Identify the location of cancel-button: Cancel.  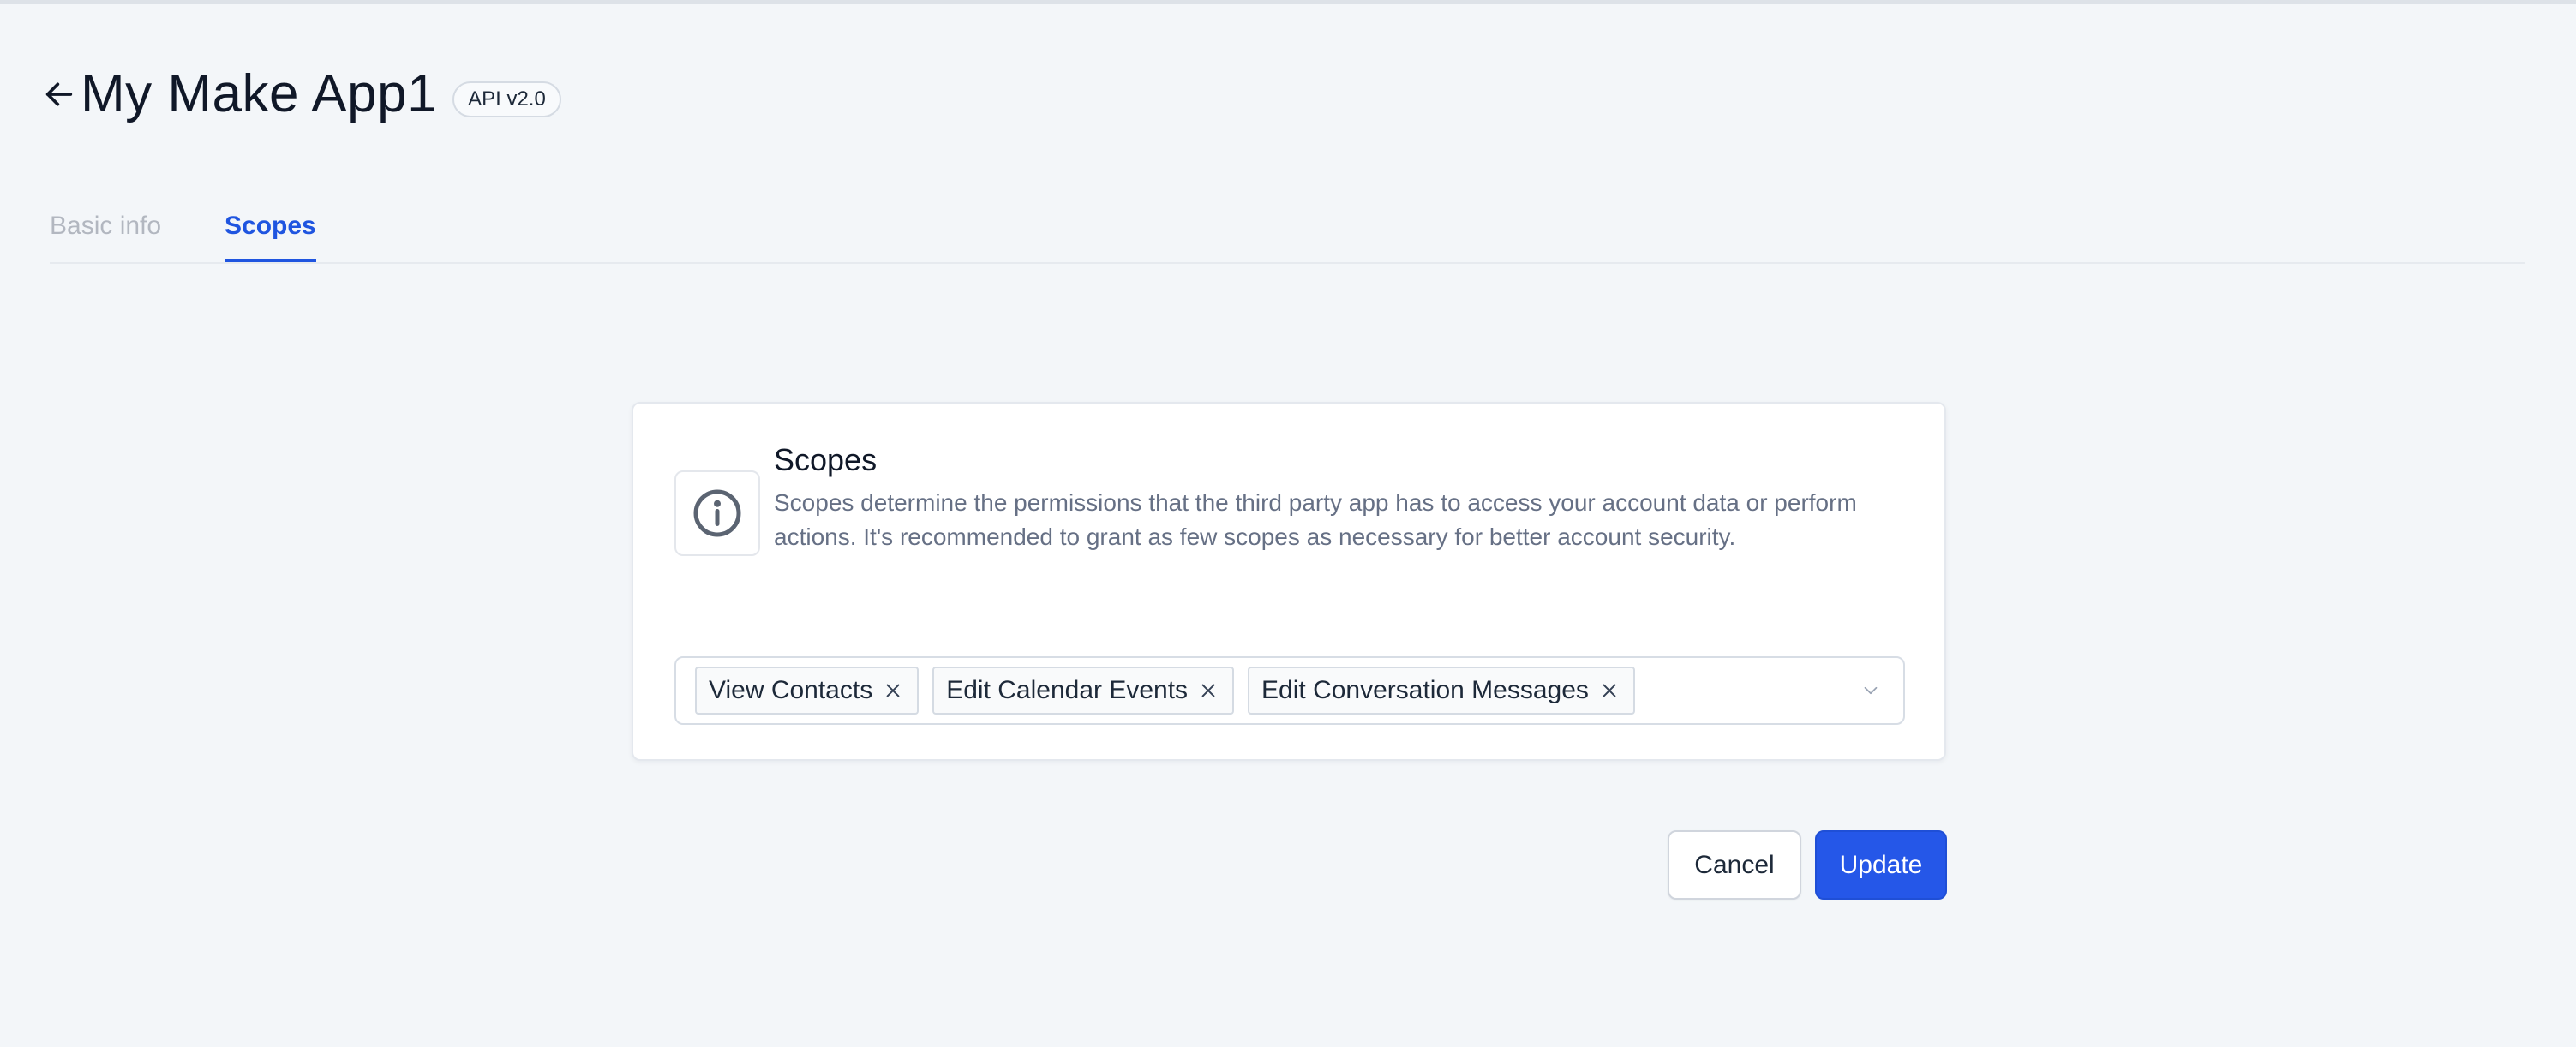
(1734, 865).